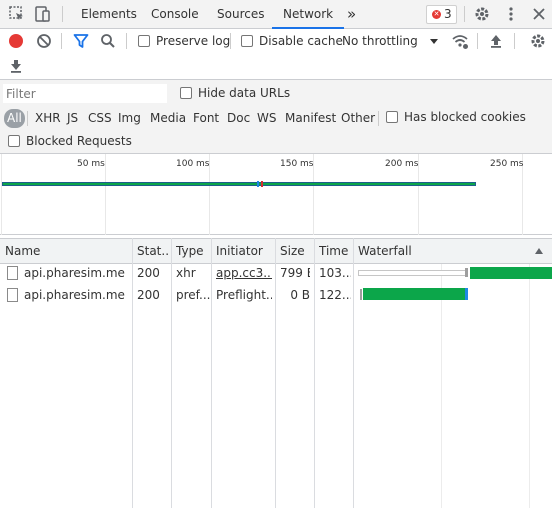 Image resolution: width=552 pixels, height=508 pixels. I want to click on error-icon: ✕, so click(436, 14).